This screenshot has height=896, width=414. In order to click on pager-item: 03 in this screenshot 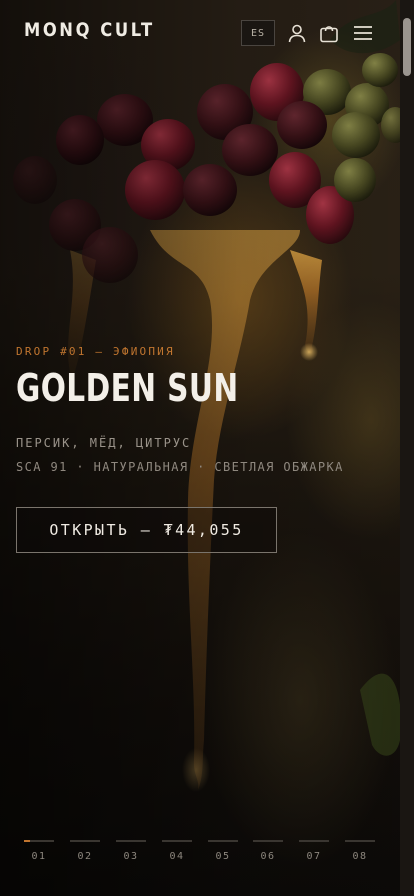, I will do `click(131, 851)`.